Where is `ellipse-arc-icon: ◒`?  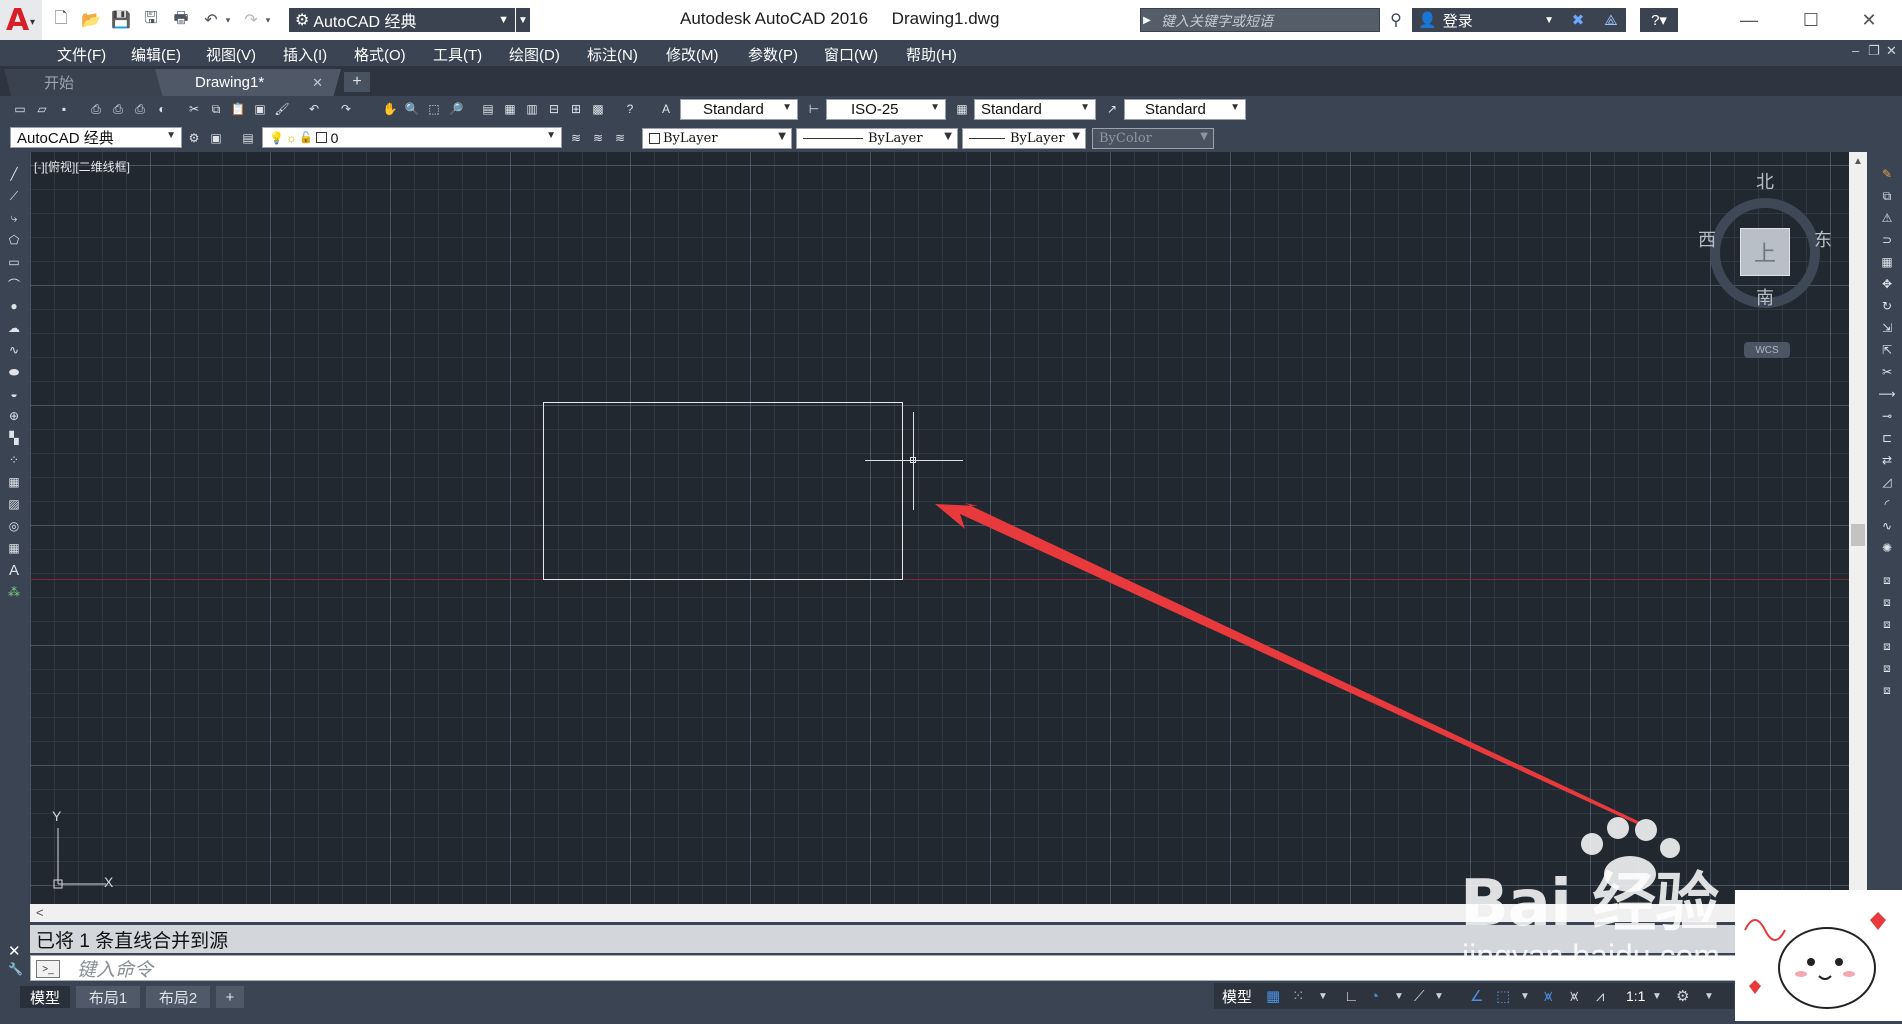 ellipse-arc-icon: ◒ is located at coordinates (14, 394).